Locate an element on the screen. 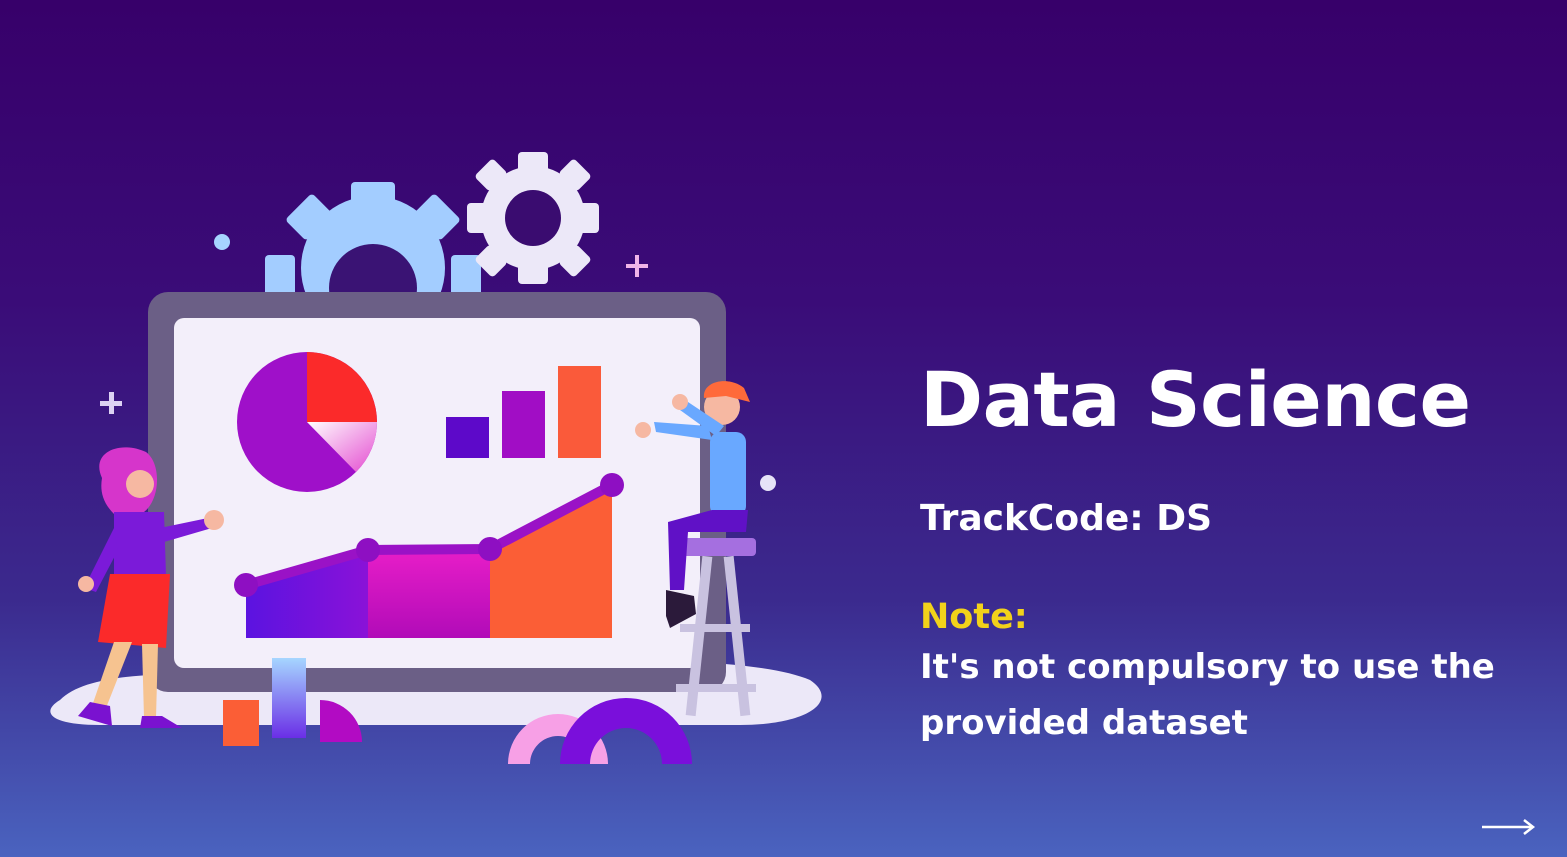 The image size is (1567, 857). floor-pillar is located at coordinates (289, 698).